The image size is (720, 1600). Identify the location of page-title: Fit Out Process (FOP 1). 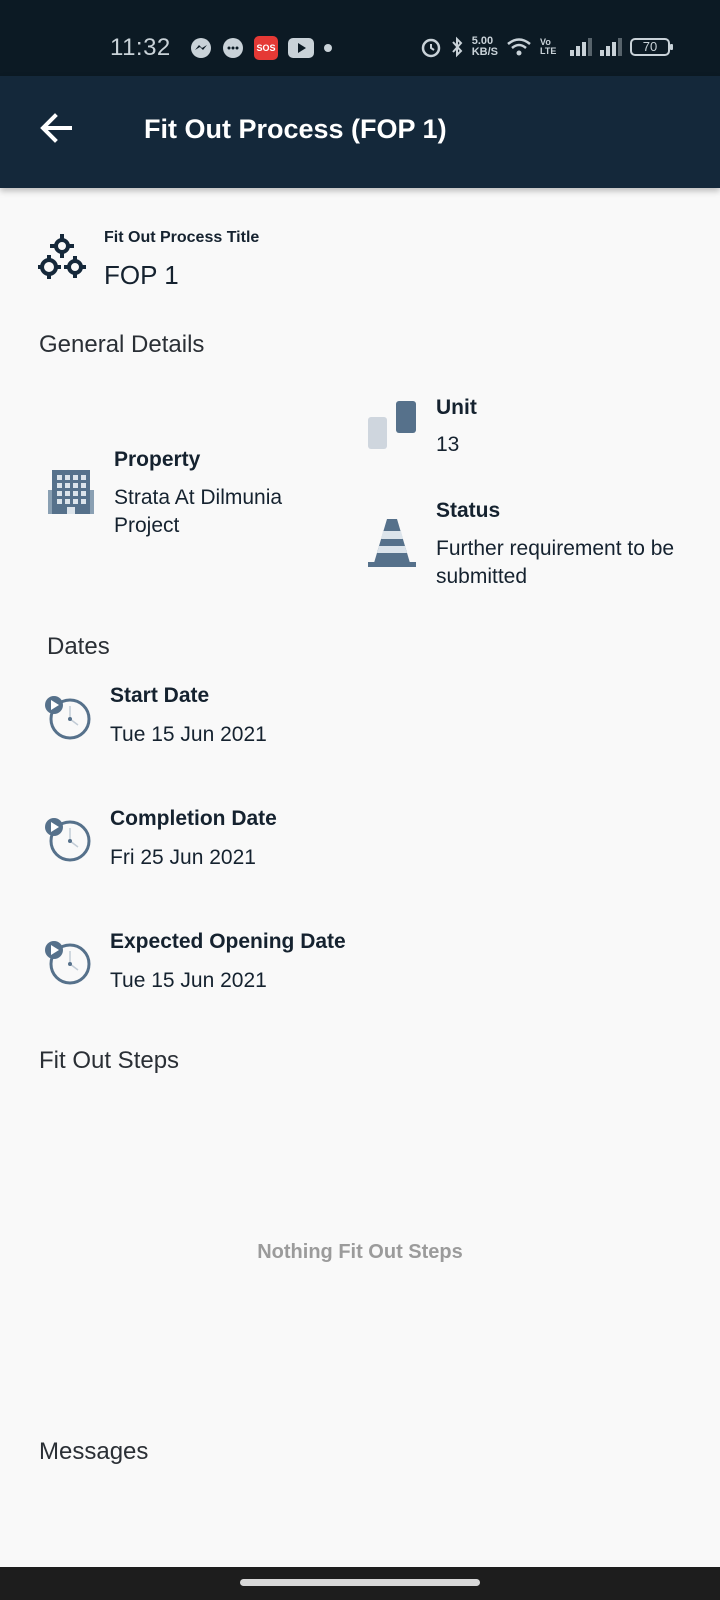
(295, 129).